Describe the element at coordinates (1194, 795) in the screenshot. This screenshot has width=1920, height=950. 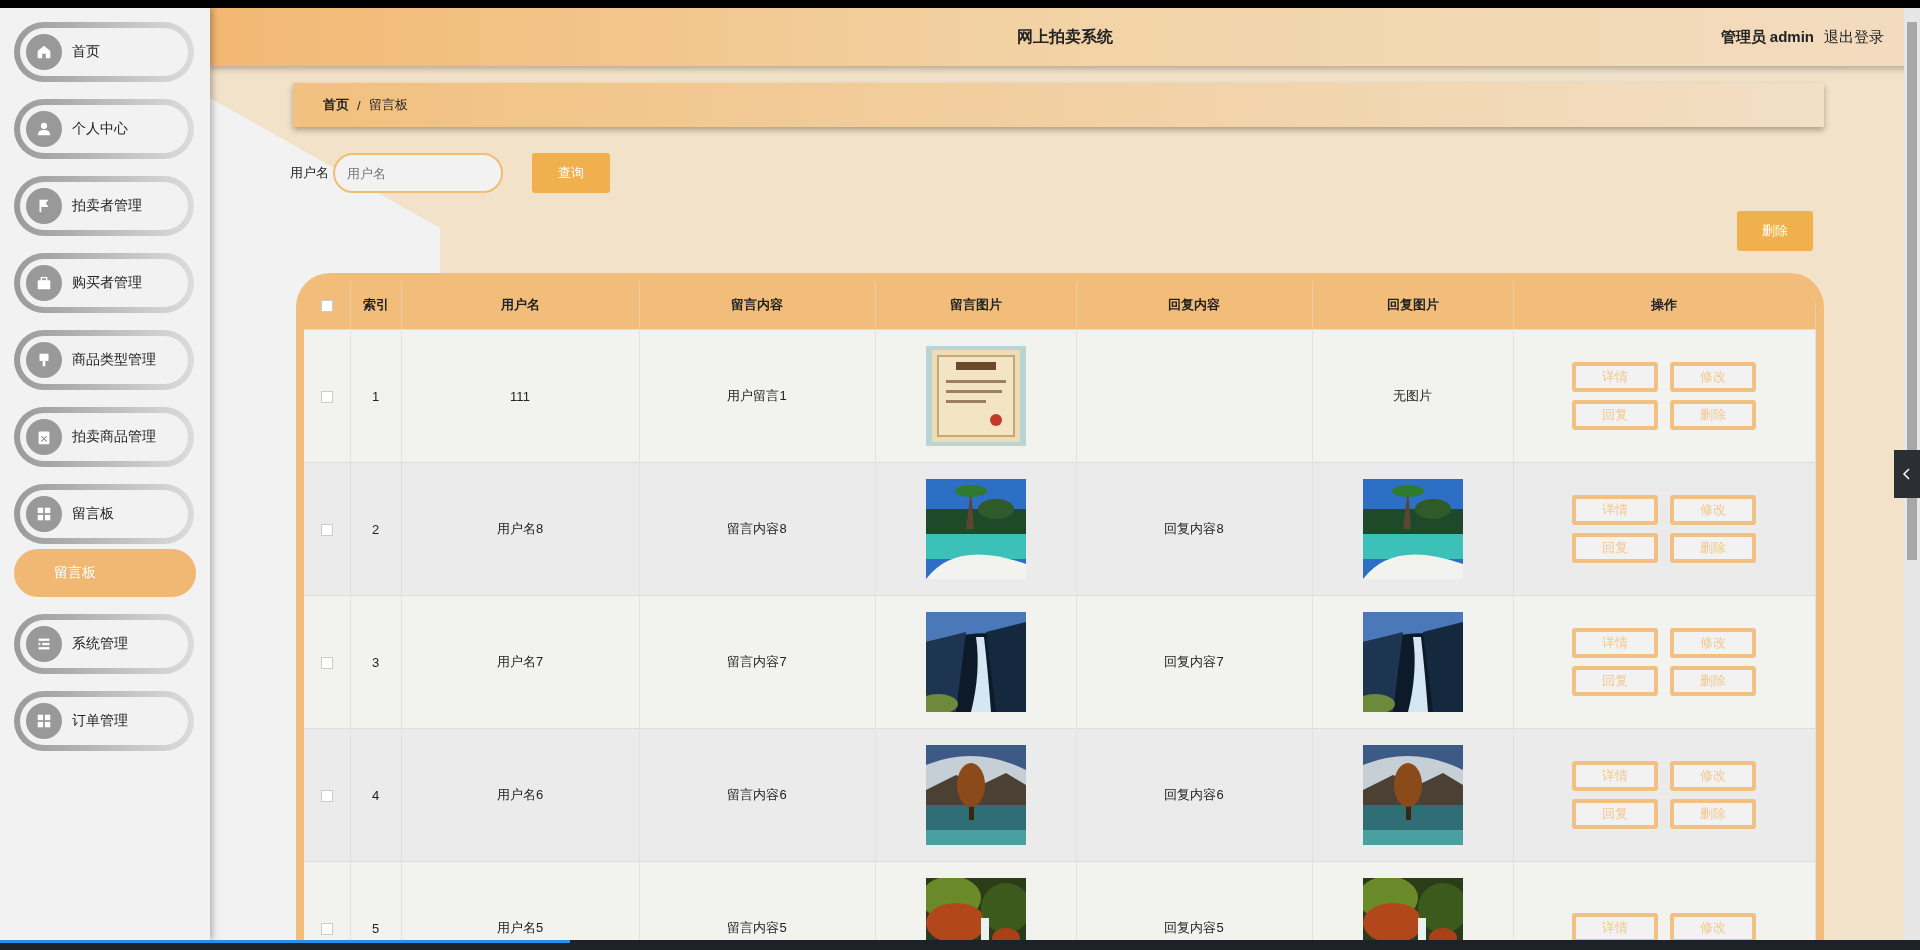
I see `table-cell: 回复内容6` at that location.